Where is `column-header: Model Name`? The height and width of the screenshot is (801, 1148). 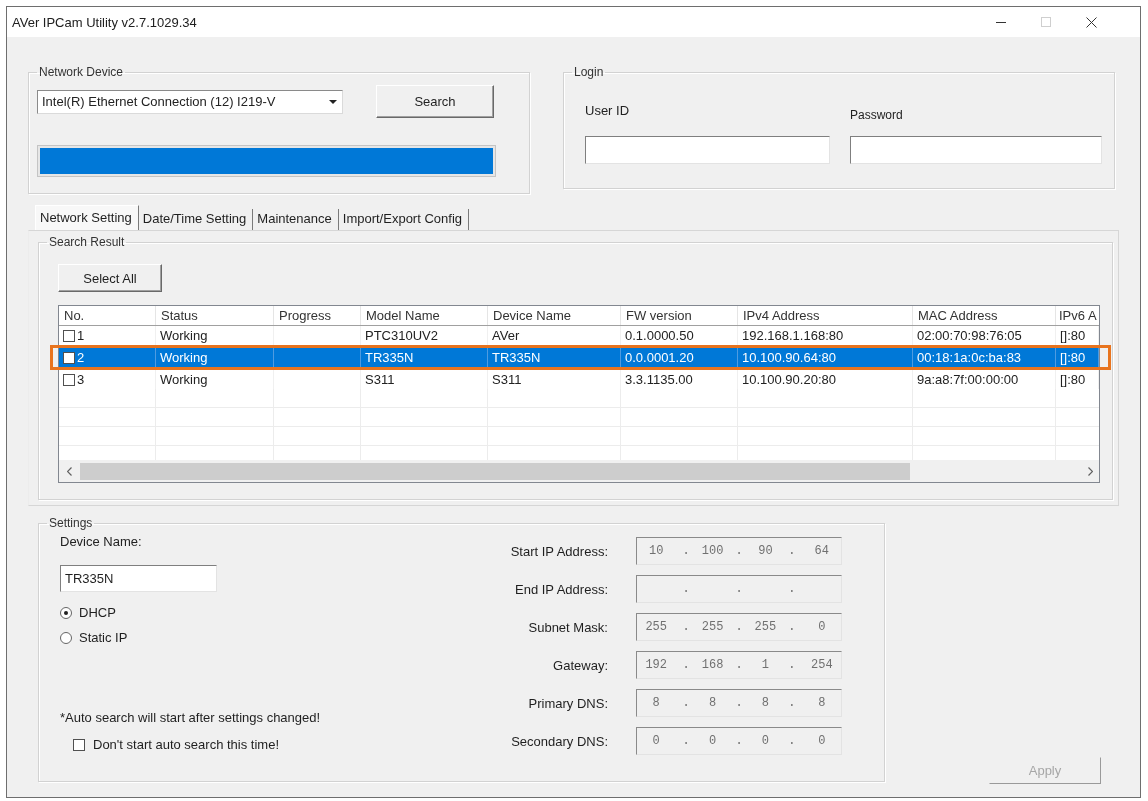 column-header: Model Name is located at coordinates (424, 315).